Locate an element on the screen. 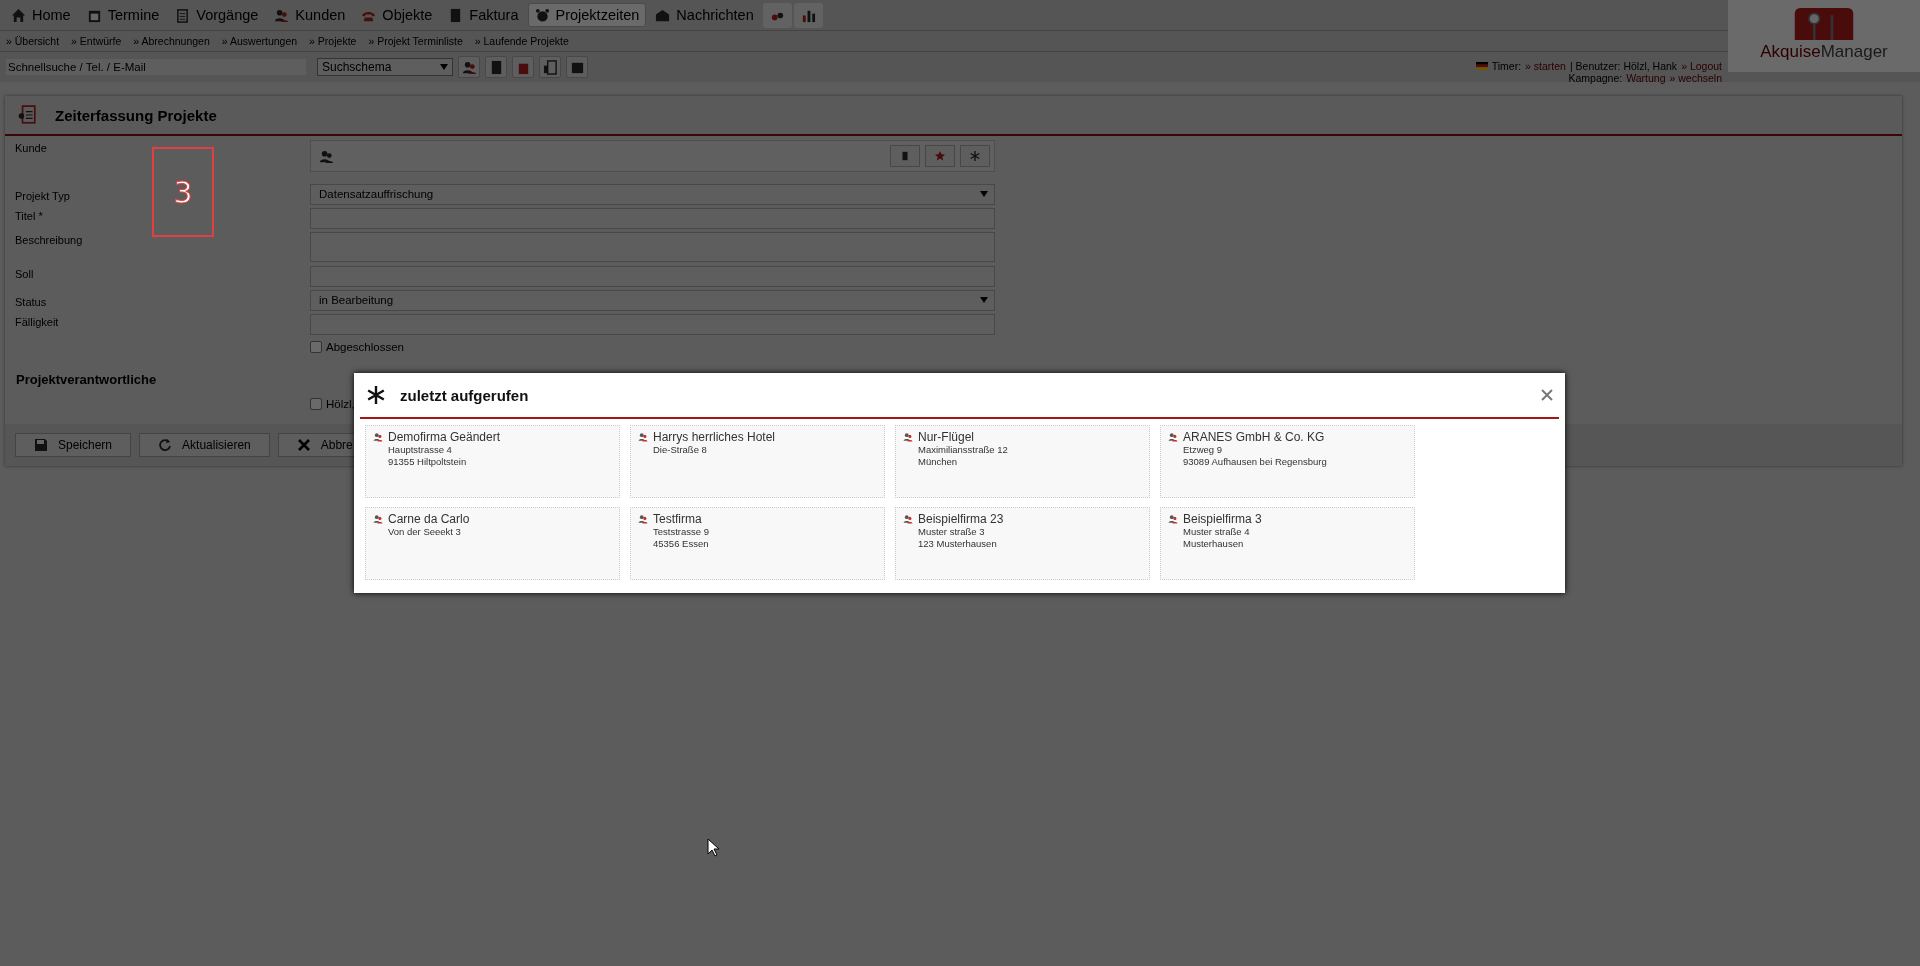  timer-label: Timer: is located at coordinates (1506, 66).